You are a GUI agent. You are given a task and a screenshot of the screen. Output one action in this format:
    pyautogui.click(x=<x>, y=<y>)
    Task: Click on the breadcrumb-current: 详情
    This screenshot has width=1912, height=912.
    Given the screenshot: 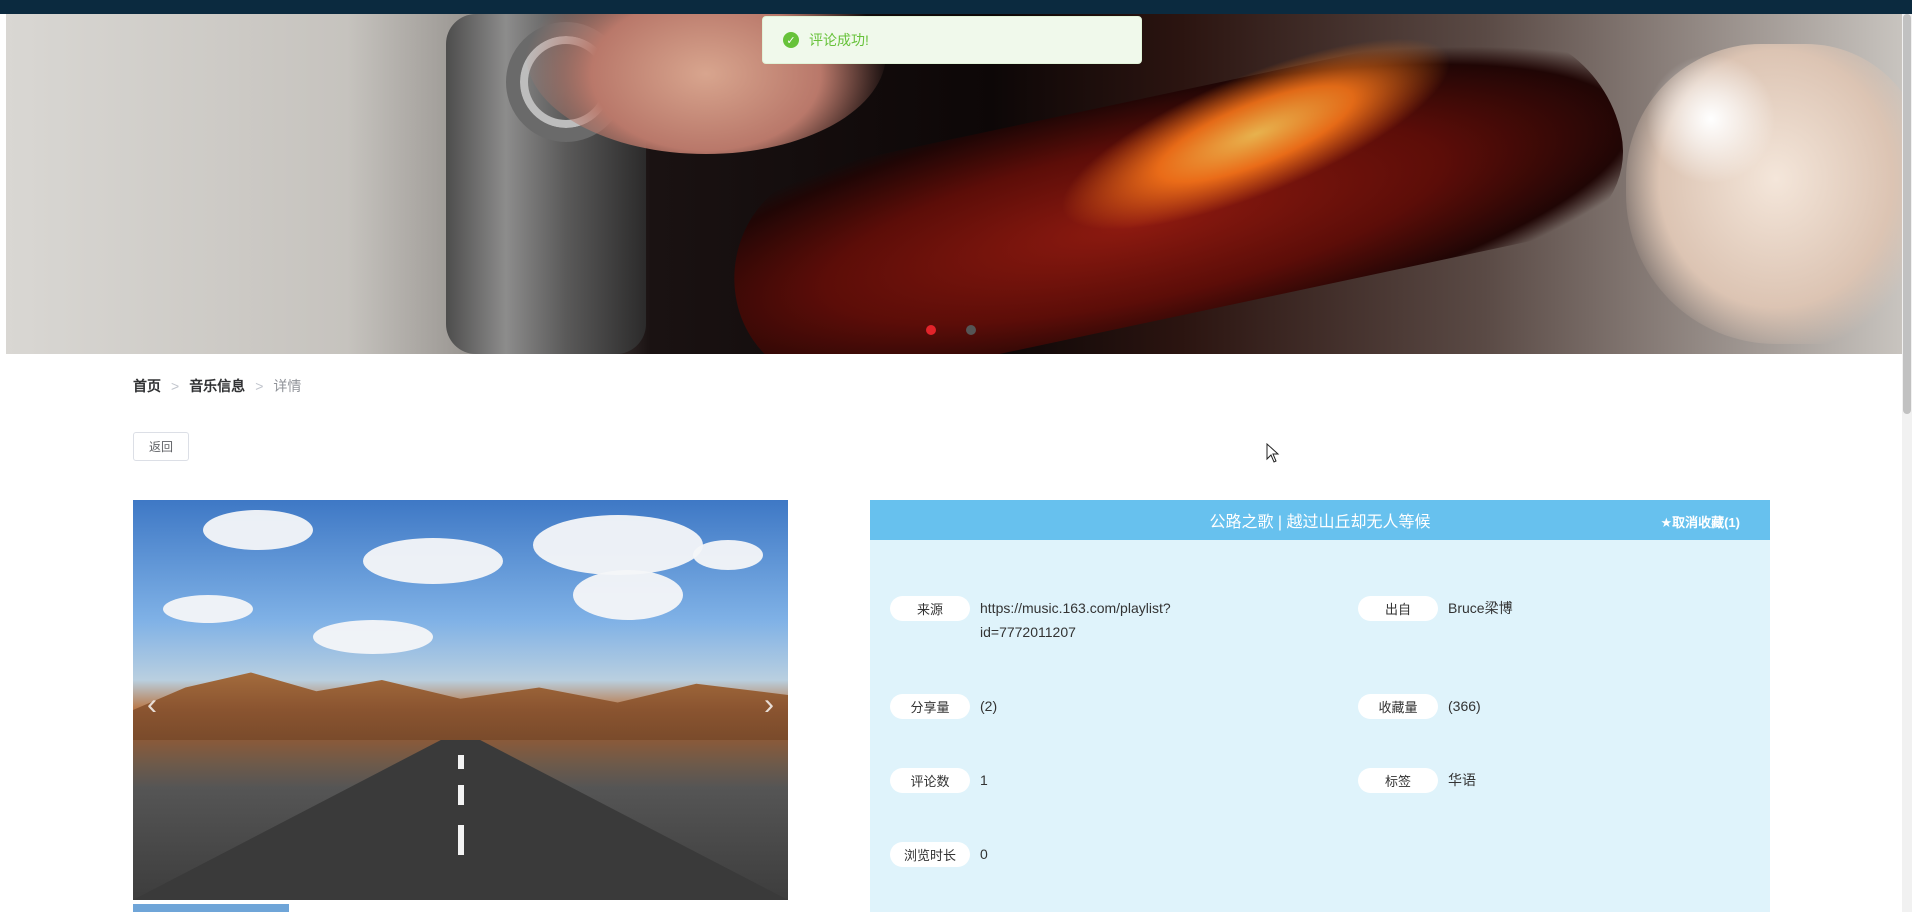 What is the action you would take?
    pyautogui.click(x=287, y=386)
    